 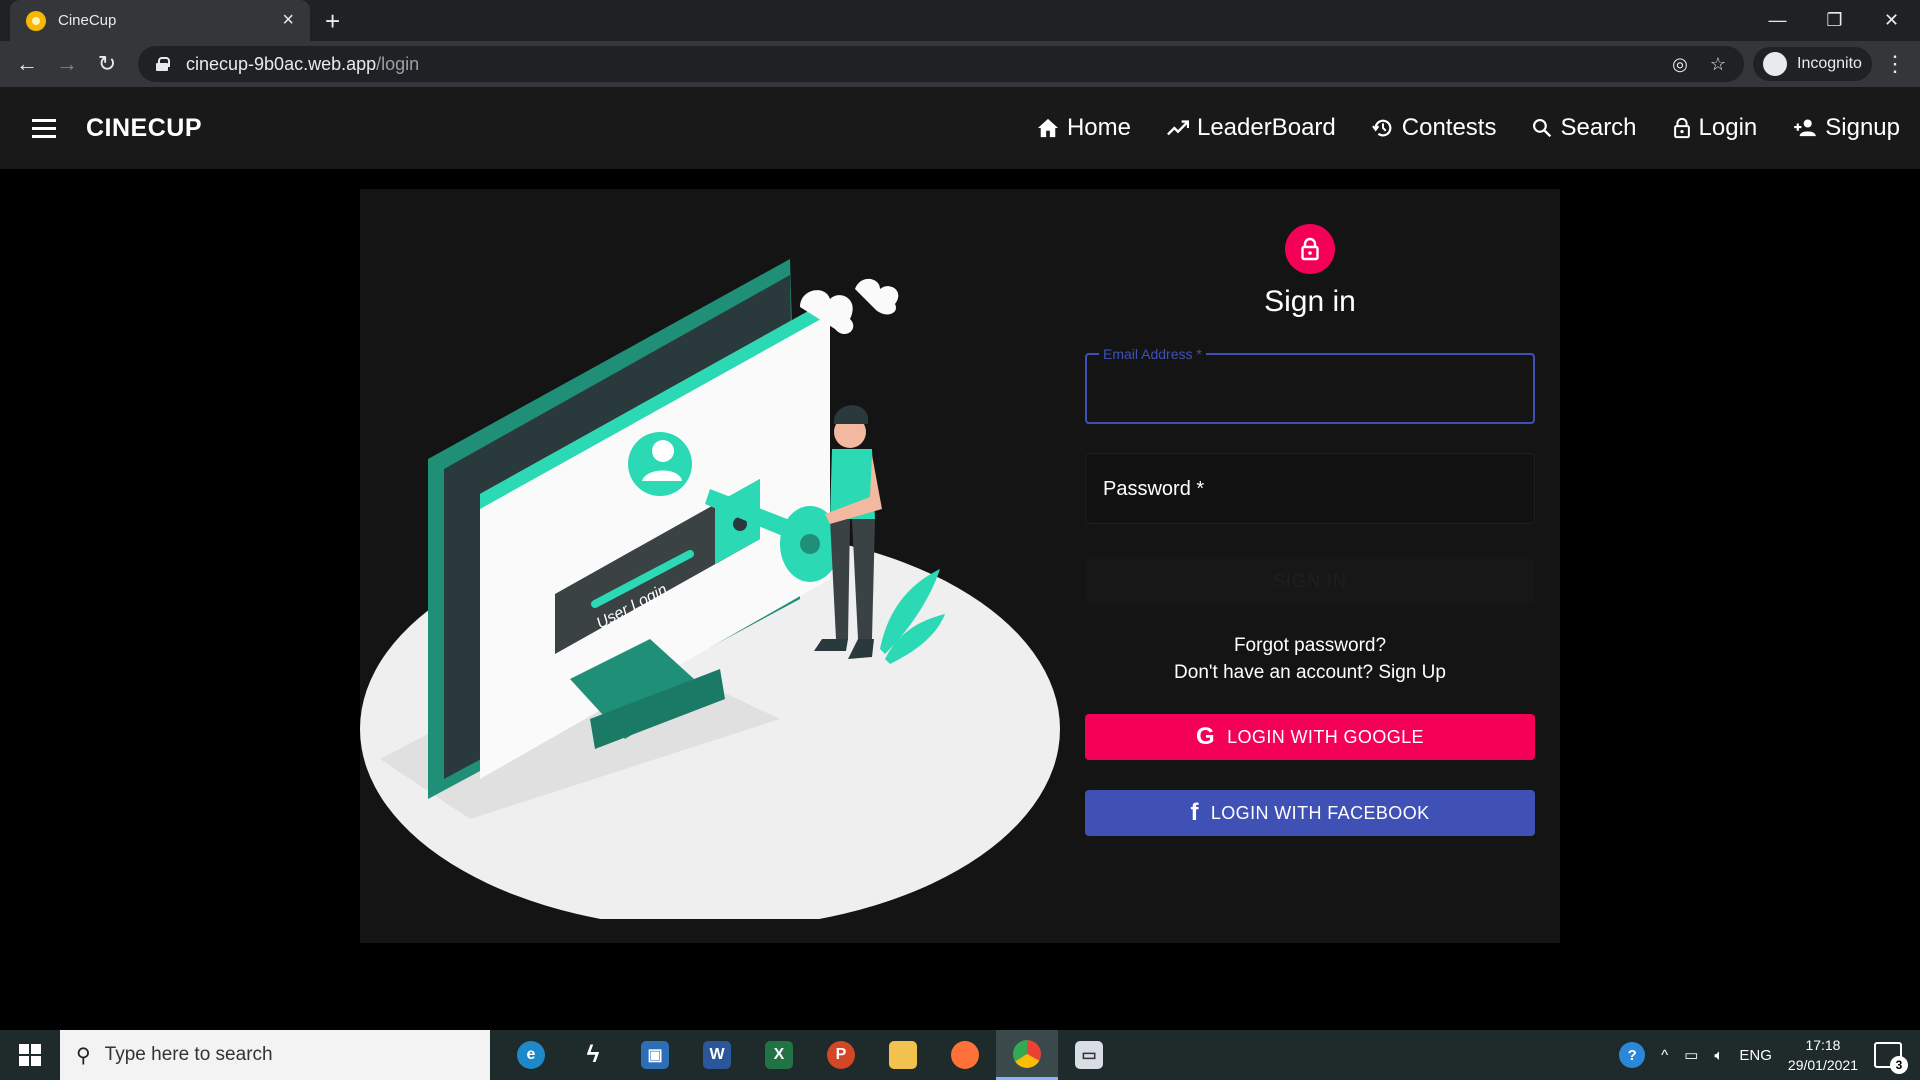 I want to click on excel-icon: X, so click(x=779, y=1055).